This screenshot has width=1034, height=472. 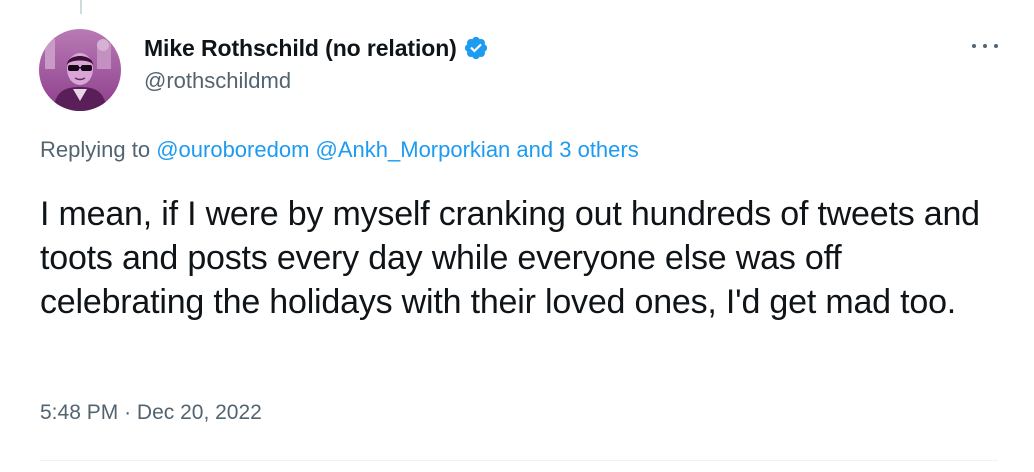 I want to click on avatar-photo-icon, so click(x=80, y=70).